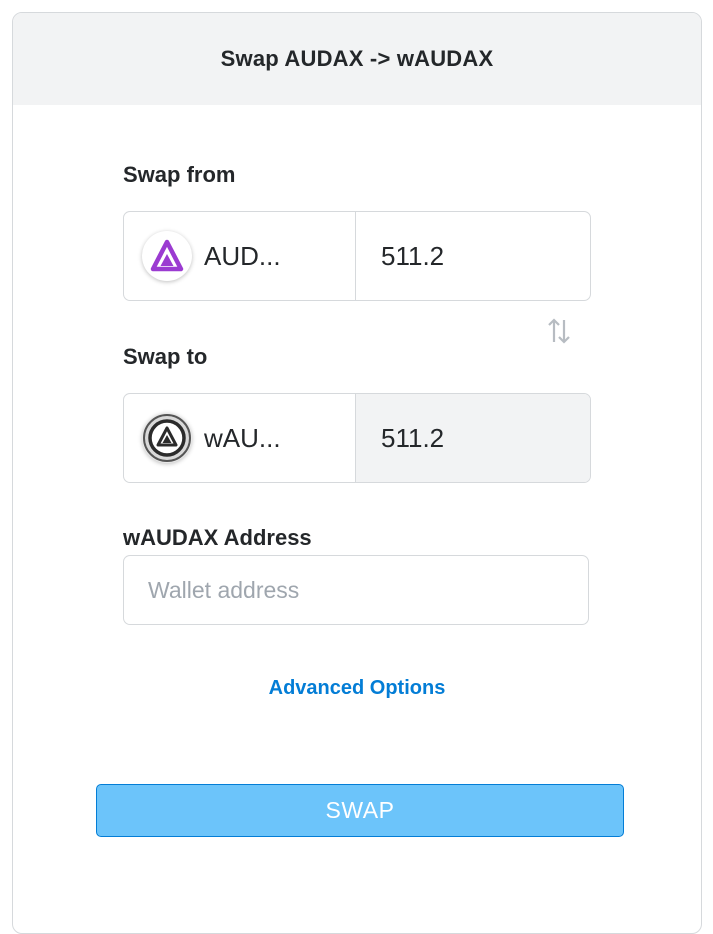 Image resolution: width=713 pixels, height=934 pixels. I want to click on swap-from-label: Swap from, so click(179, 174).